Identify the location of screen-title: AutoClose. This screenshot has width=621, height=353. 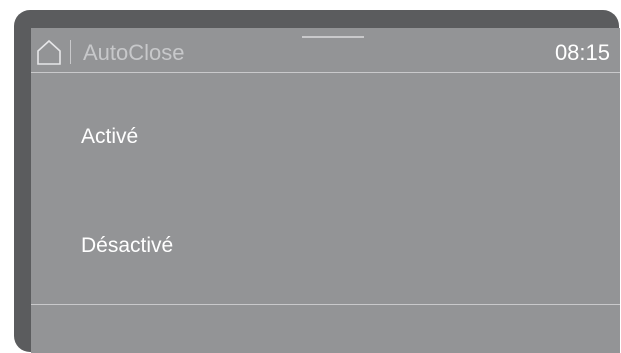
(134, 52).